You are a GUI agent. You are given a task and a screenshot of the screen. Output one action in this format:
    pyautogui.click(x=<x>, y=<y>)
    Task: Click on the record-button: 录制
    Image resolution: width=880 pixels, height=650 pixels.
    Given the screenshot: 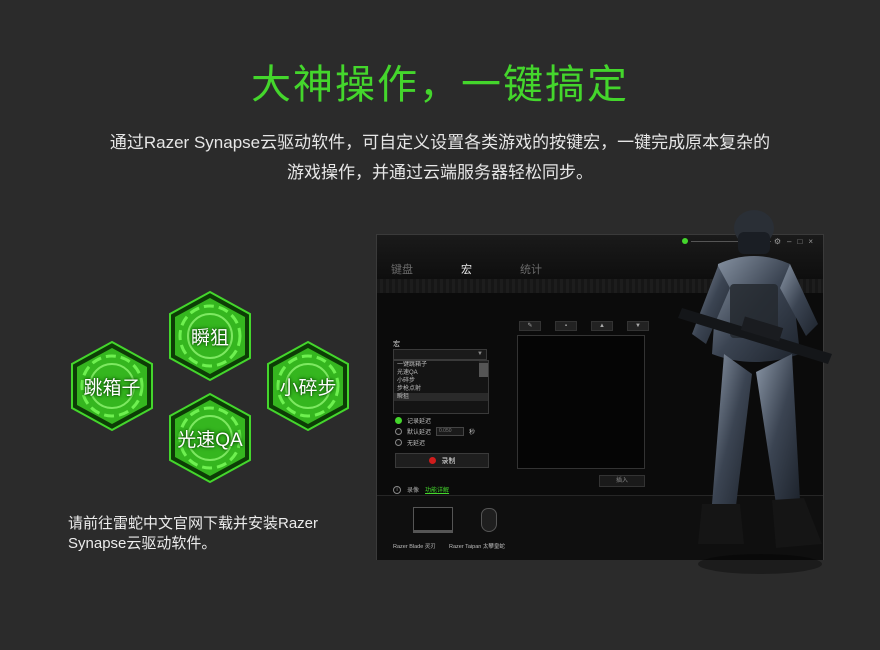 What is the action you would take?
    pyautogui.click(x=442, y=460)
    